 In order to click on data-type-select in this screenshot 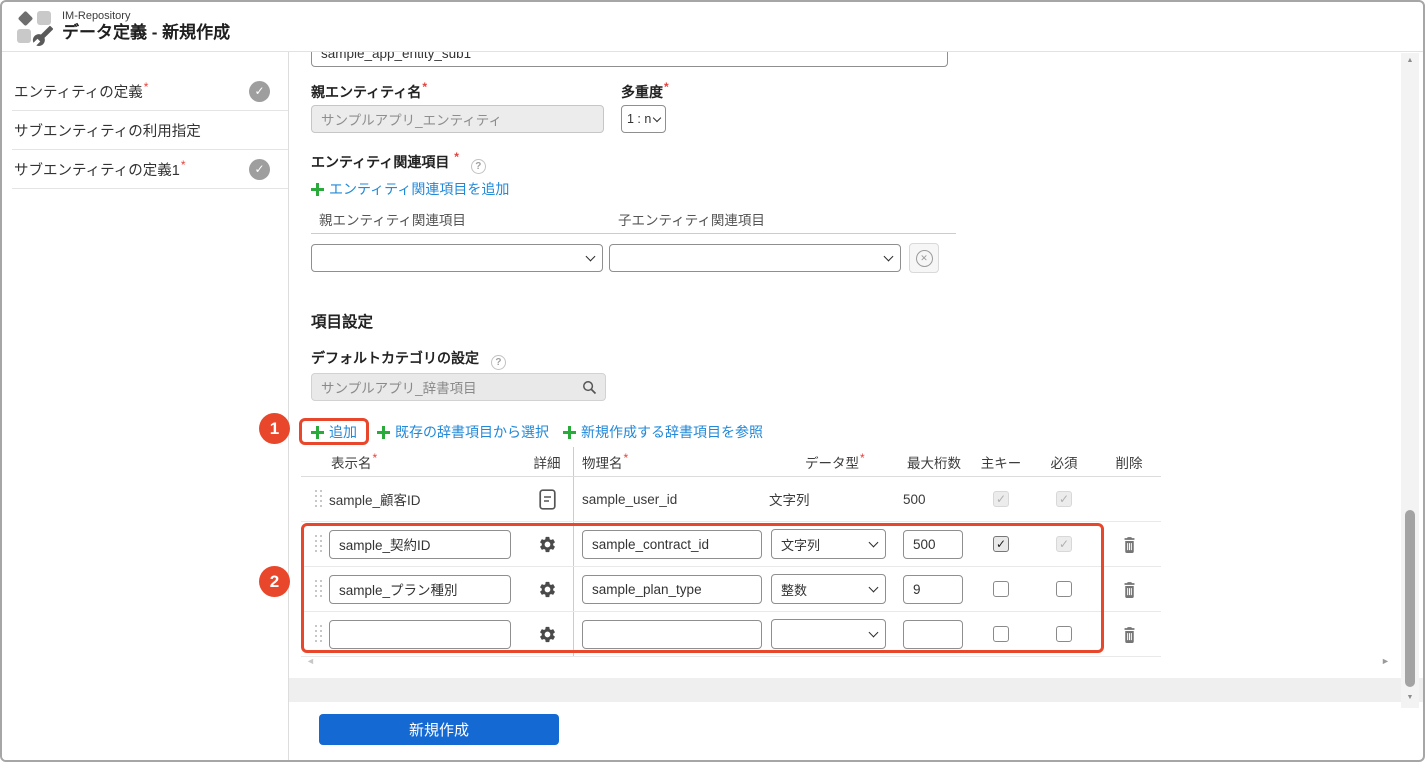, I will do `click(828, 634)`.